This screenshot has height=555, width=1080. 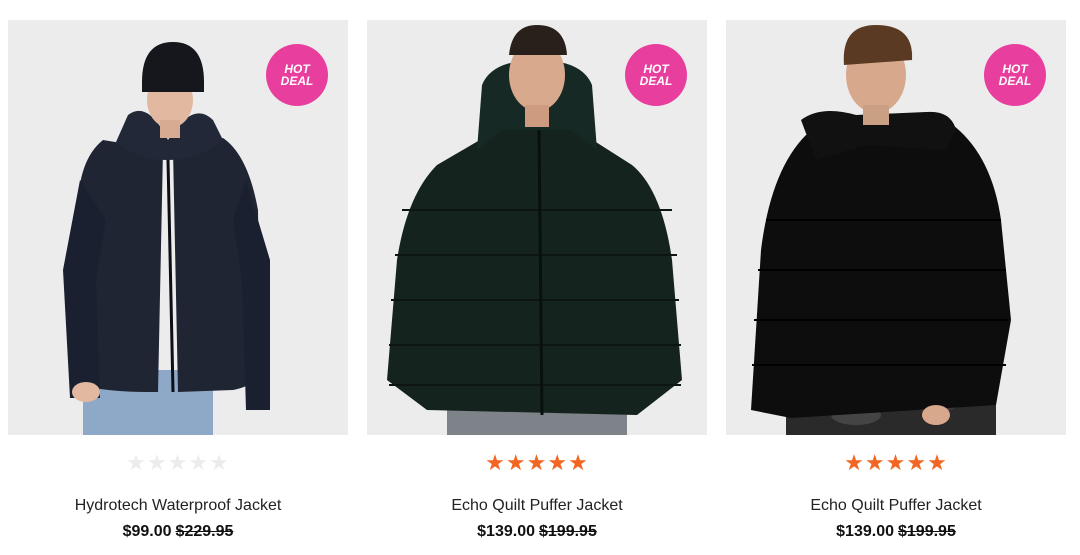 What do you see at coordinates (204, 531) in the screenshot?
I see `original-price: $229.95` at bounding box center [204, 531].